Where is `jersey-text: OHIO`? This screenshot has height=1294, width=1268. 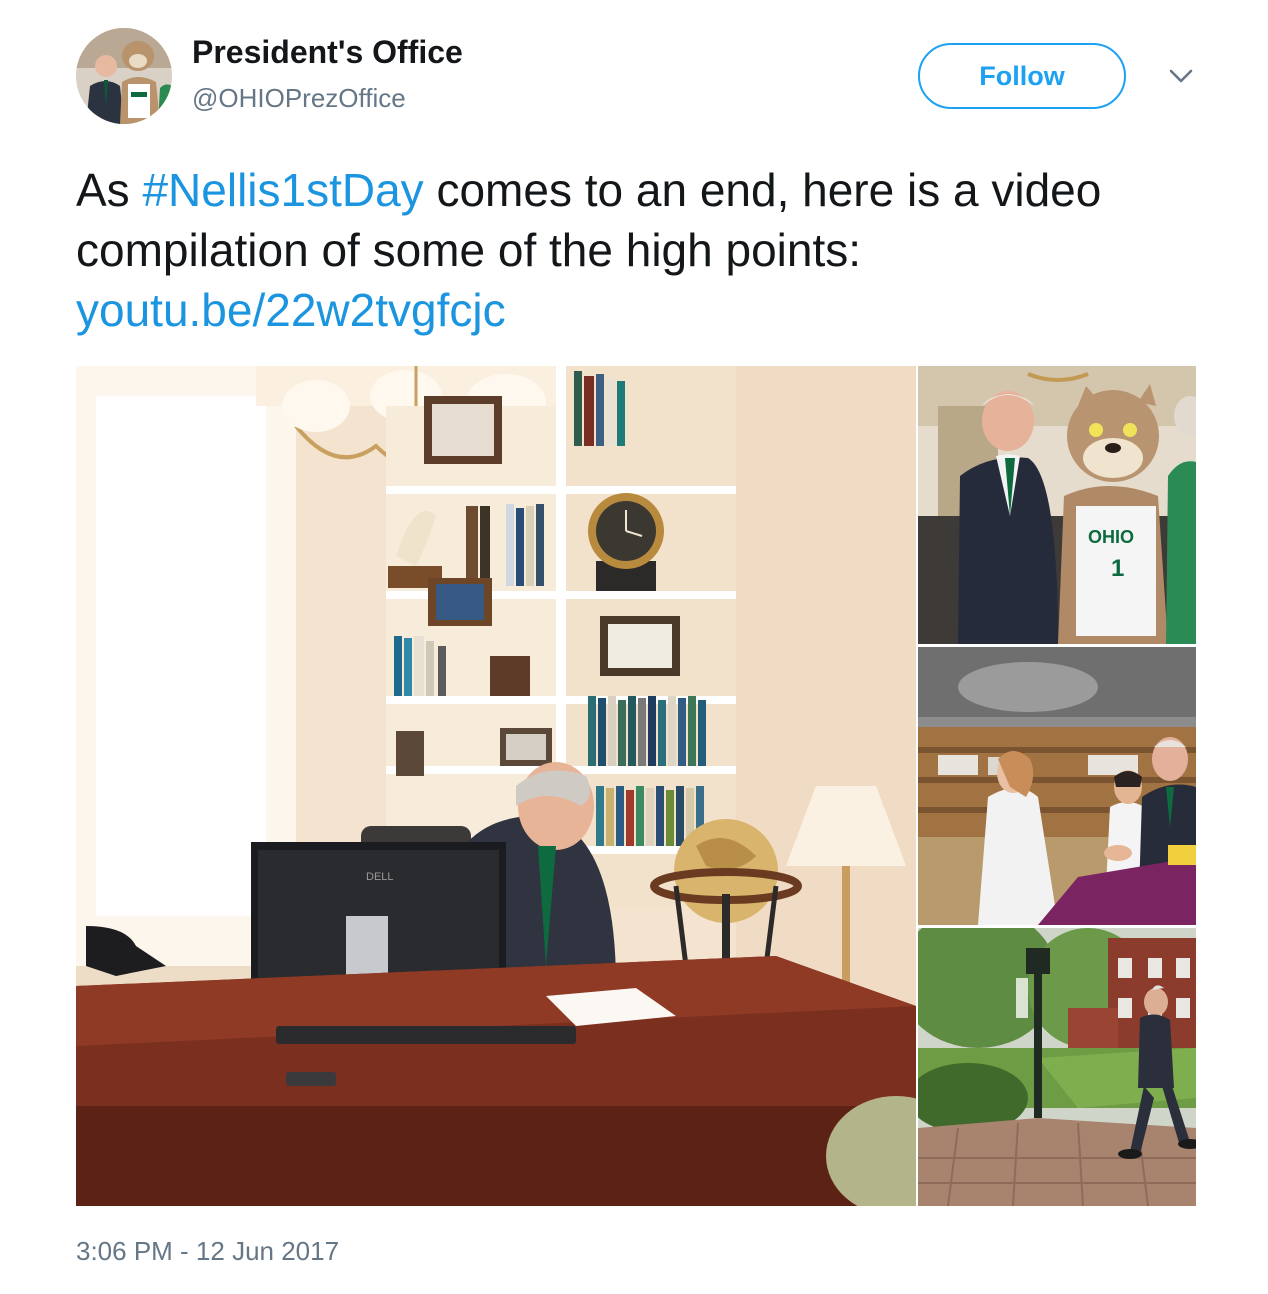
jersey-text: OHIO is located at coordinates (1111, 537).